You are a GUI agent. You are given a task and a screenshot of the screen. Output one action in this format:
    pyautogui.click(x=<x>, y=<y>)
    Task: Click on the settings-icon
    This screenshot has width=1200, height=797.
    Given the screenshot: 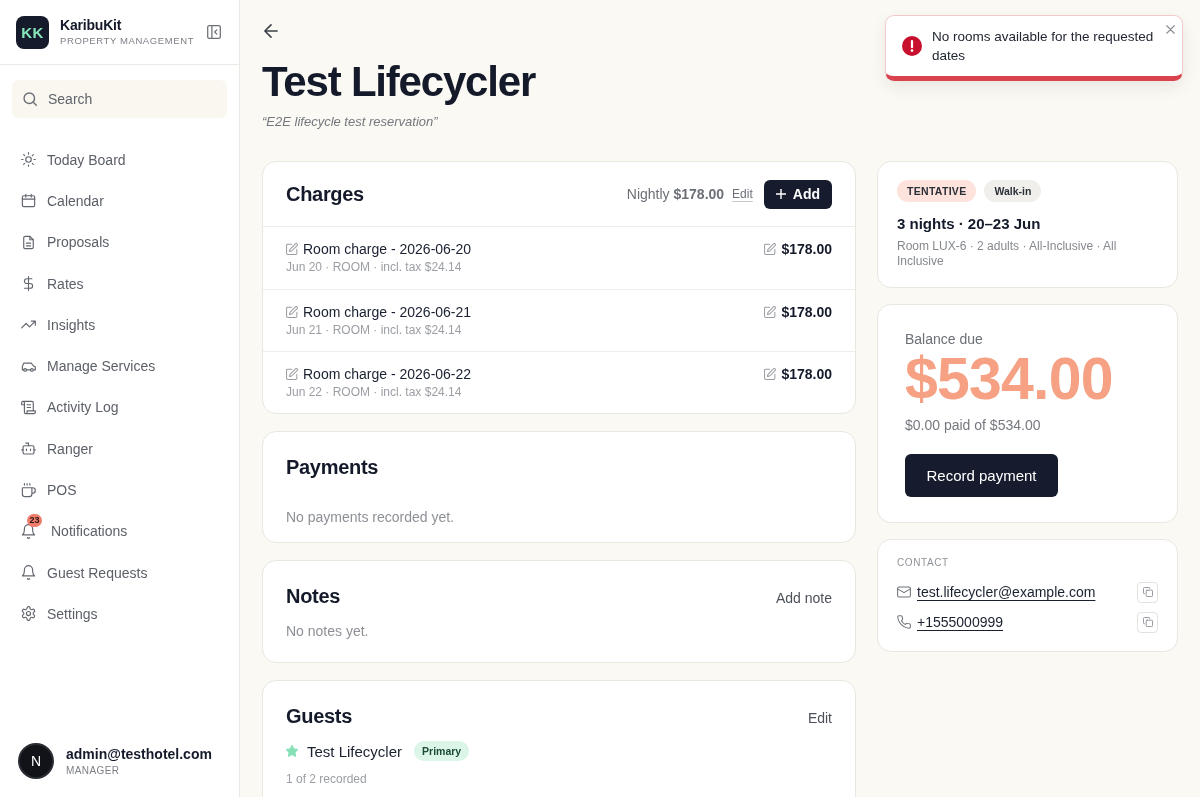 What is the action you would take?
    pyautogui.click(x=28, y=614)
    